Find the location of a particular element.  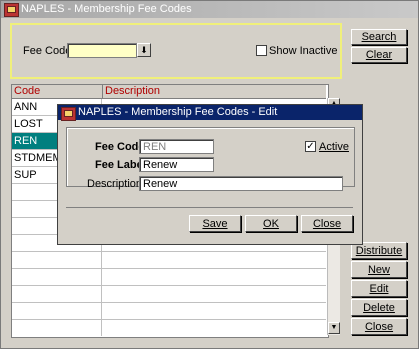

column-header-code: Code is located at coordinates (57, 91).